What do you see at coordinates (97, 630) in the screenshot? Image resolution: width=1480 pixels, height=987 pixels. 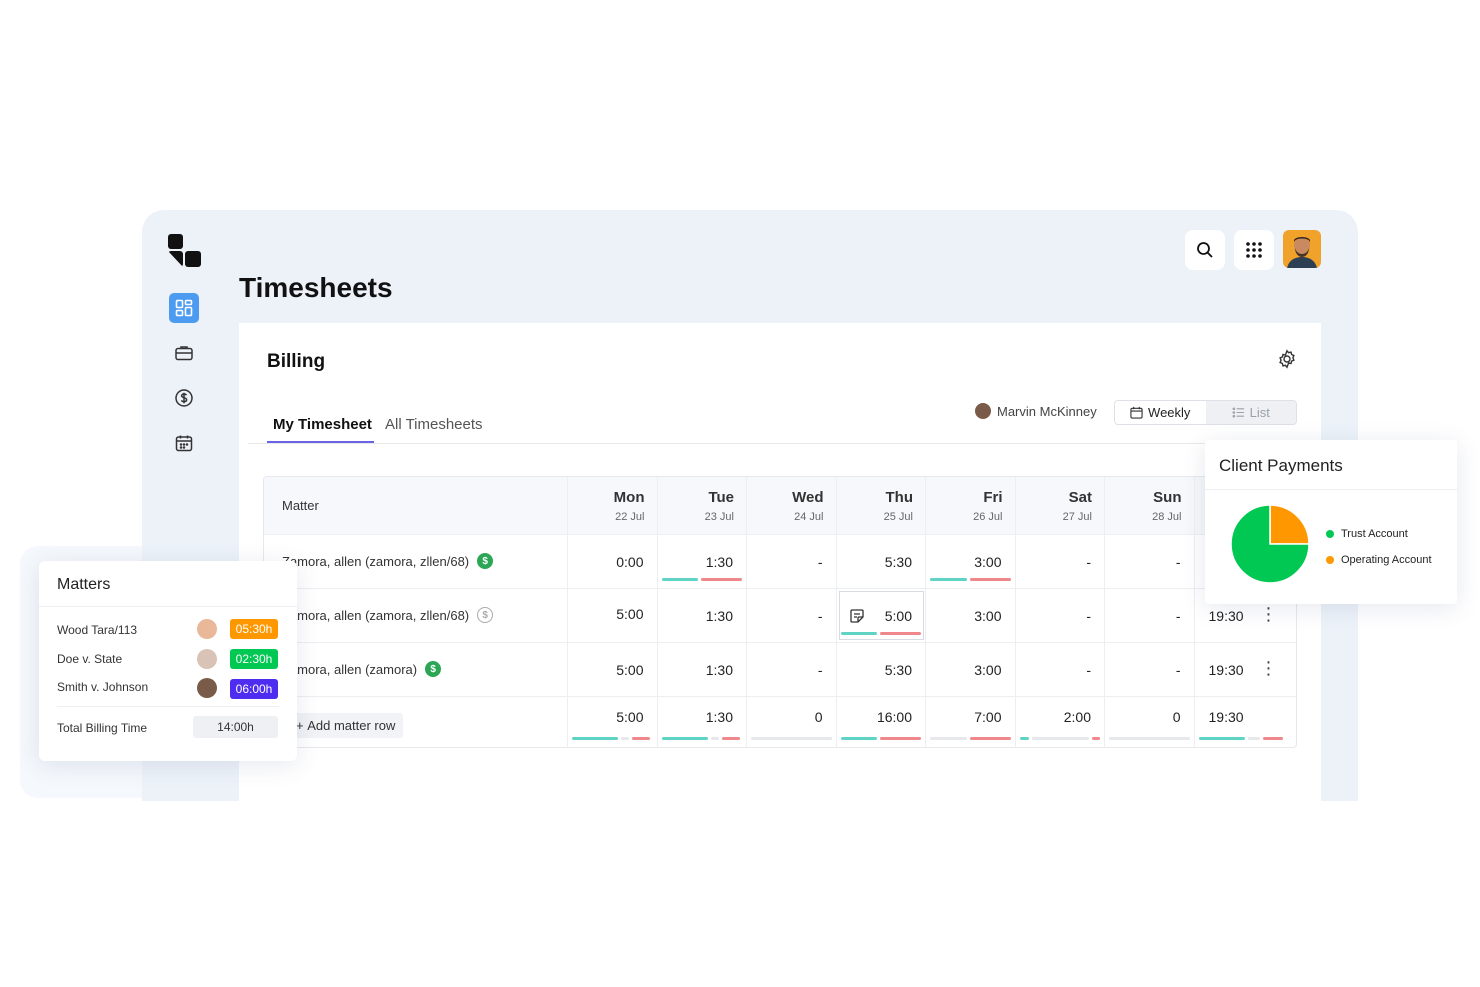 I see `matter-item-name: Wood Tara/113` at bounding box center [97, 630].